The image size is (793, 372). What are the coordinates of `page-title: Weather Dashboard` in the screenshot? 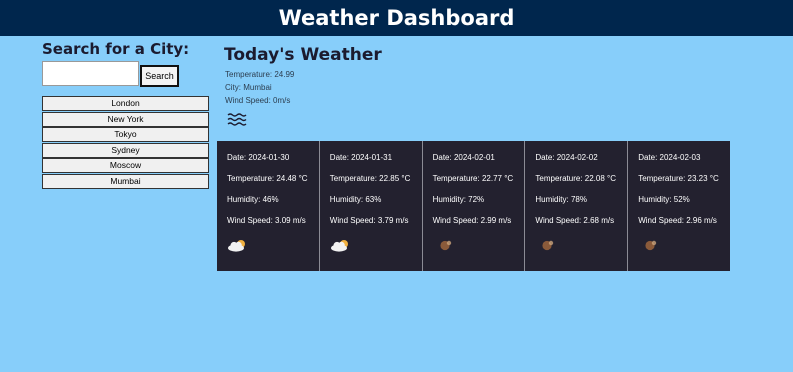 It's located at (396, 18).